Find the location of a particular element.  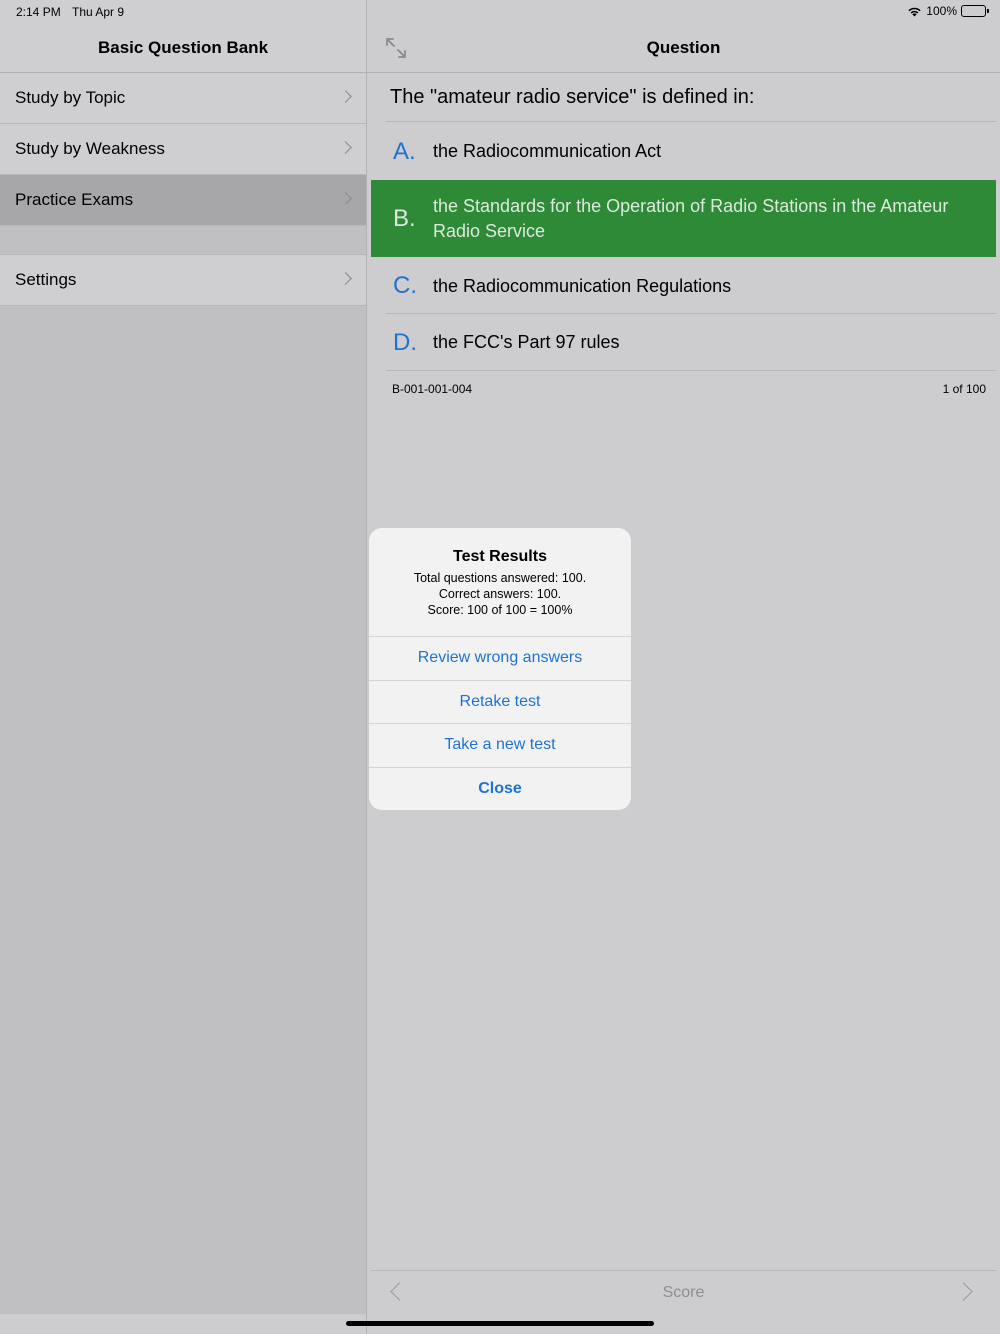

home-indicator is located at coordinates (500, 1323).